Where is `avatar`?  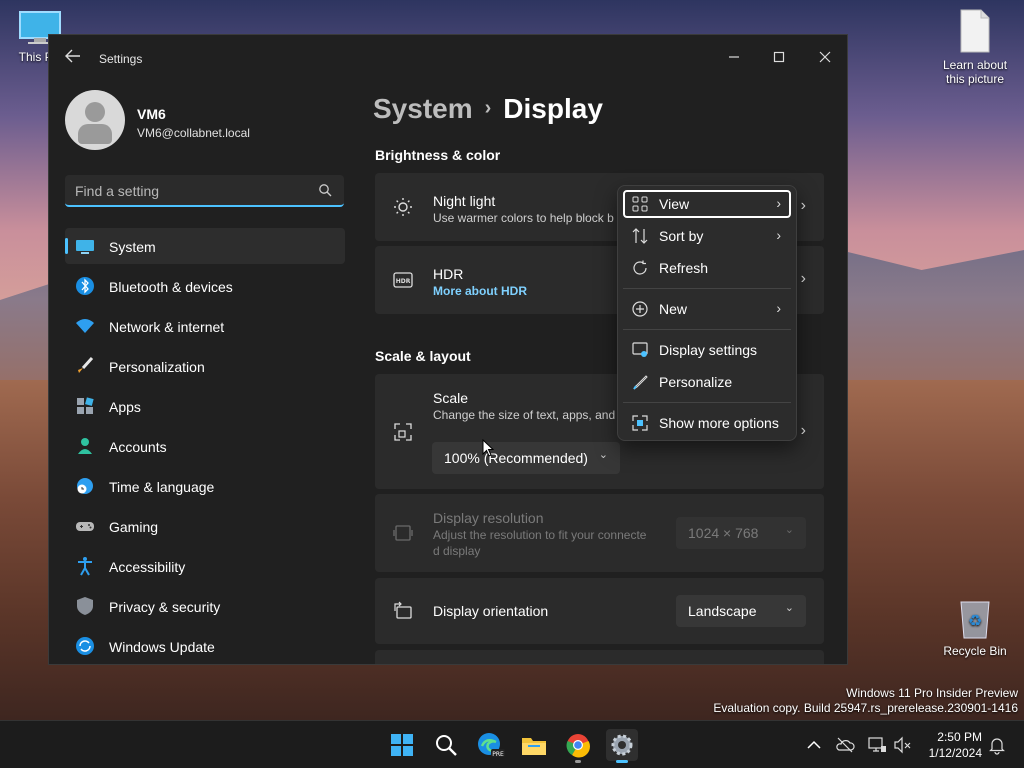
avatar is located at coordinates (95, 120).